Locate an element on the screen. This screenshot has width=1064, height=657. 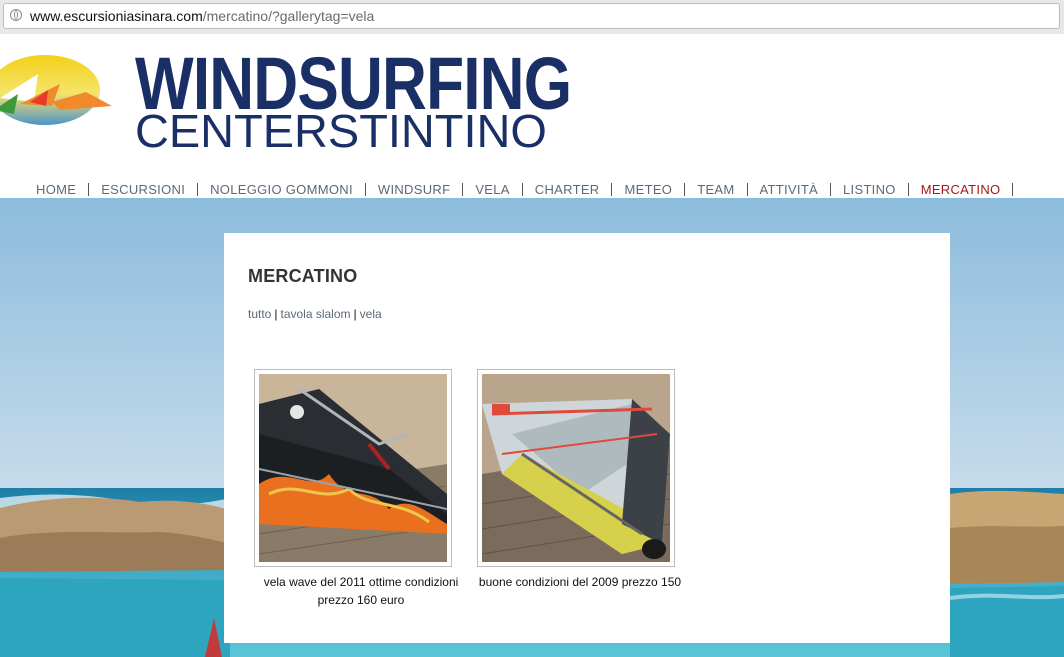
nav-item-home: HOME is located at coordinates (45, 189).